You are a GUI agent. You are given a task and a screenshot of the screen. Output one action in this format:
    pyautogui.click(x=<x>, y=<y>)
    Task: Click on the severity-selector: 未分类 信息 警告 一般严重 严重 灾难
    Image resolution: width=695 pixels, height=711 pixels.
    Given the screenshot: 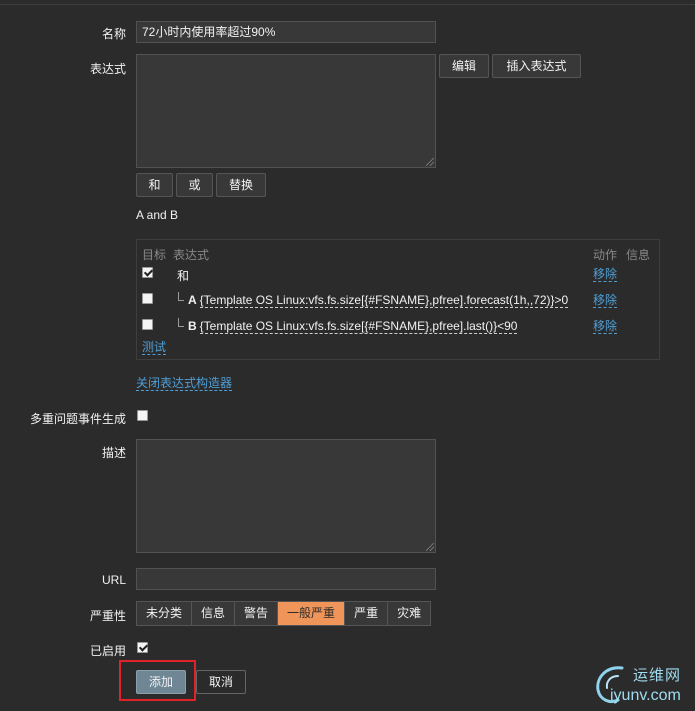 What is the action you would take?
    pyautogui.click(x=284, y=613)
    